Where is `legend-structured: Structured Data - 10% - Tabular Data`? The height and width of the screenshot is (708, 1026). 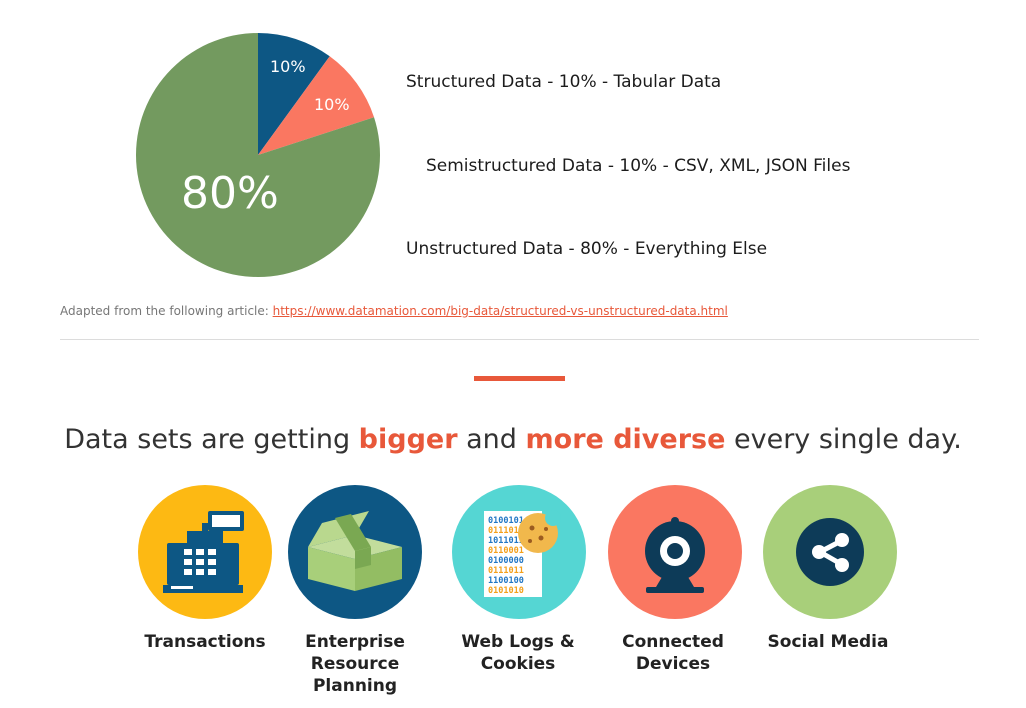
legend-structured: Structured Data - 10% - Tabular Data is located at coordinates (564, 82).